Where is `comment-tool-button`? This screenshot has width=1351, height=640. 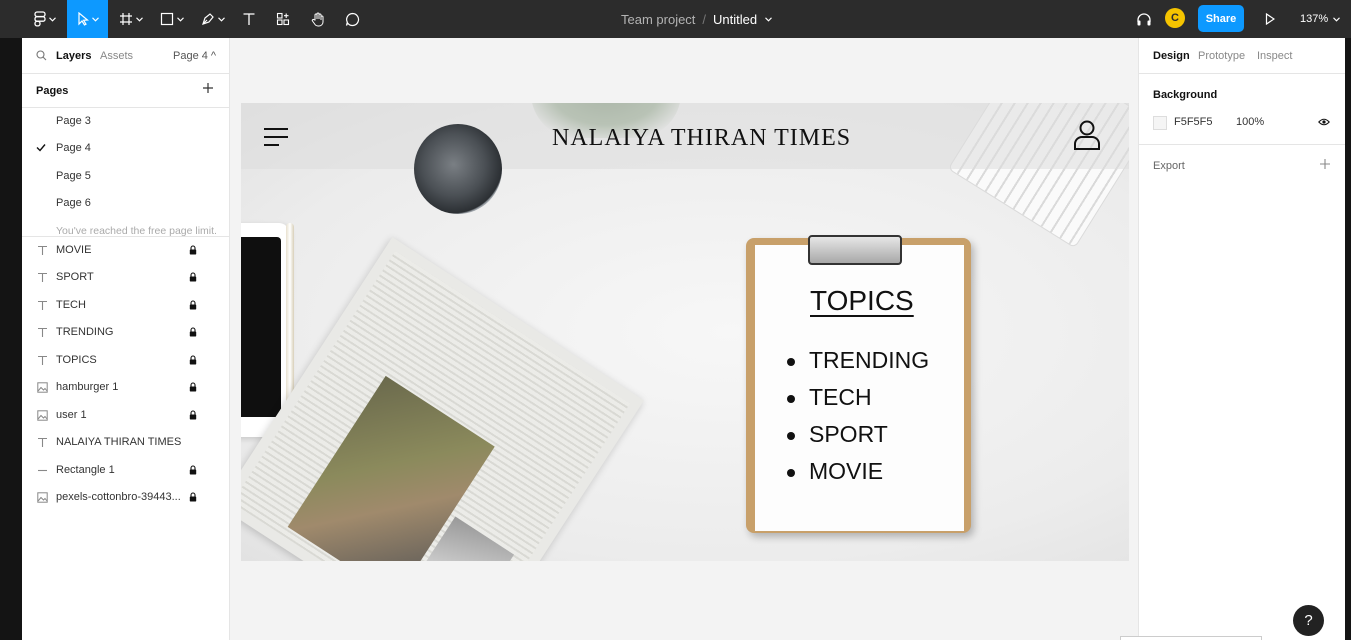
comment-tool-button is located at coordinates (352, 19).